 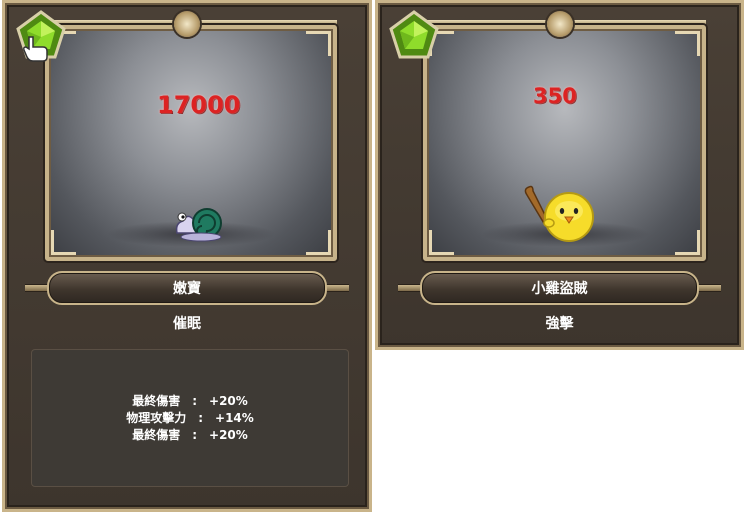 I want to click on snail-monster-icon, so click(x=198, y=225).